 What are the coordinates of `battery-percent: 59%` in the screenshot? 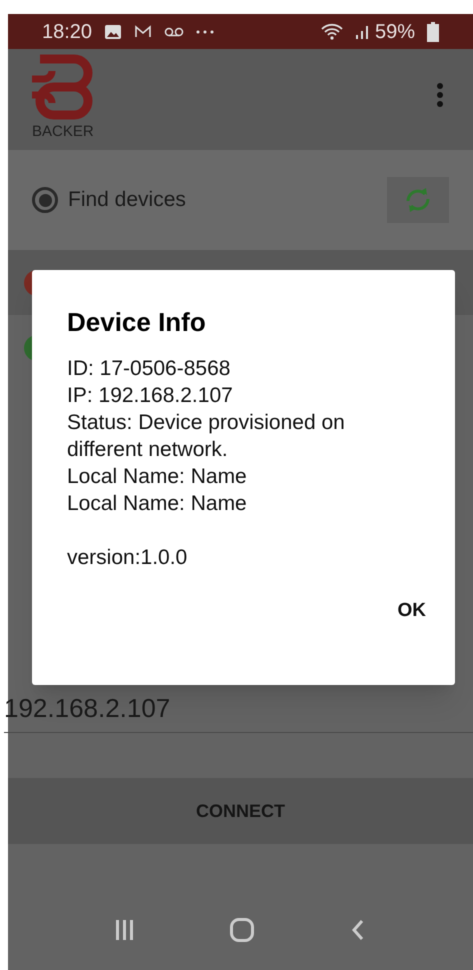 It's located at (394, 32).